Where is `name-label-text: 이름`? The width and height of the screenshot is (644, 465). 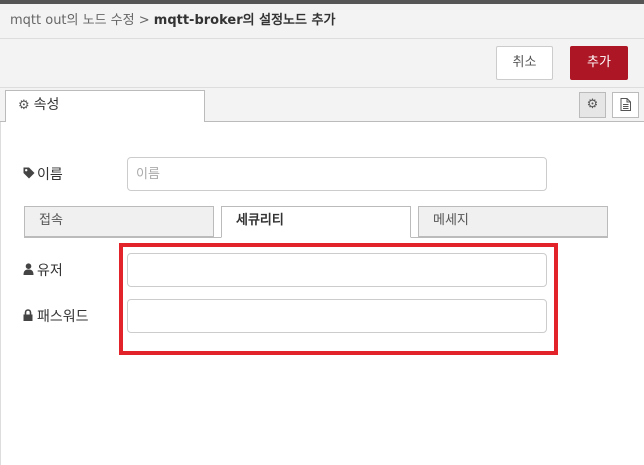
name-label-text: 이름 is located at coordinates (50, 175).